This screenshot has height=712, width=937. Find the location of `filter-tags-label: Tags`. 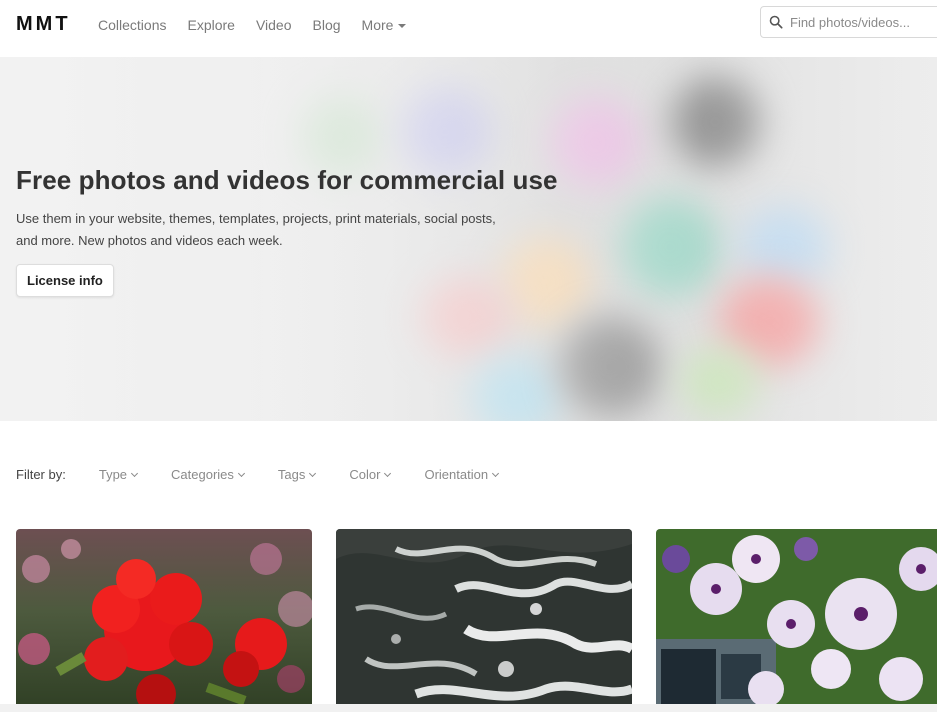

filter-tags-label: Tags is located at coordinates (291, 474).